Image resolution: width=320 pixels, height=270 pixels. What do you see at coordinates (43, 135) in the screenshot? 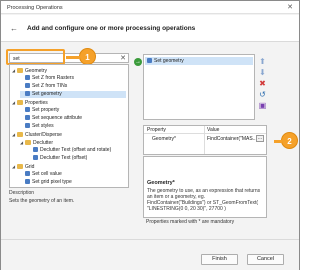
I see `tree-item-label: Cluster/Disperse` at bounding box center [43, 135].